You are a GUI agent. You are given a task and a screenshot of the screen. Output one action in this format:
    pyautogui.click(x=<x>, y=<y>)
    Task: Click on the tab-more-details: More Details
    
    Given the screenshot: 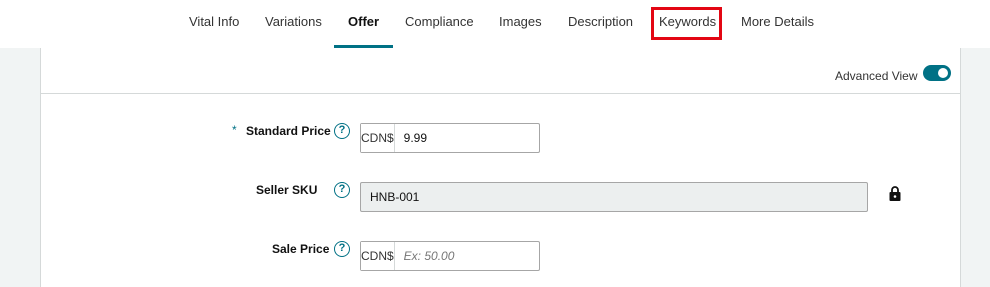 What is the action you would take?
    pyautogui.click(x=777, y=24)
    